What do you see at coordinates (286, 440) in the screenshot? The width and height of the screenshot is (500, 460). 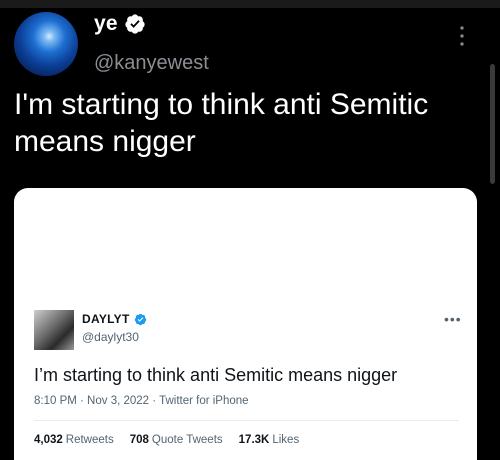 I see `likes-label: Likes` at bounding box center [286, 440].